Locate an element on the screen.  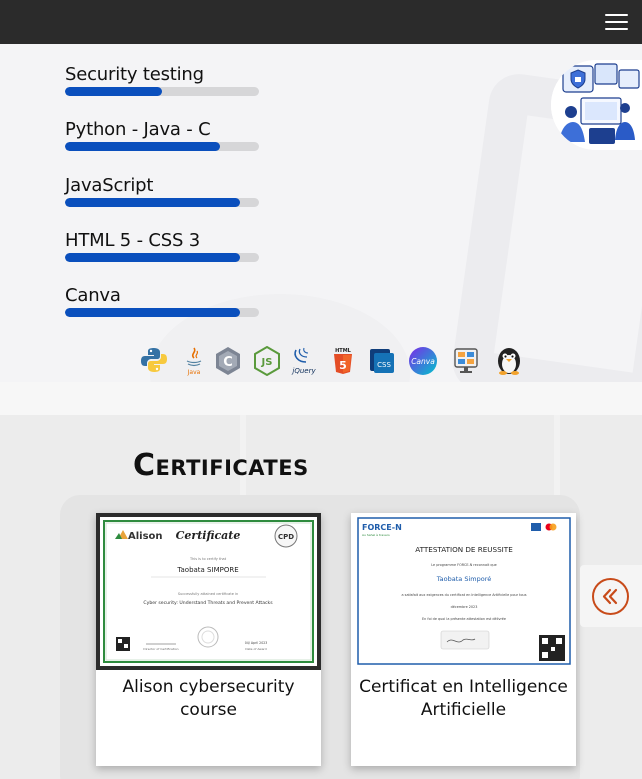
double-chevron-left-icon is located at coordinates (610, 596).